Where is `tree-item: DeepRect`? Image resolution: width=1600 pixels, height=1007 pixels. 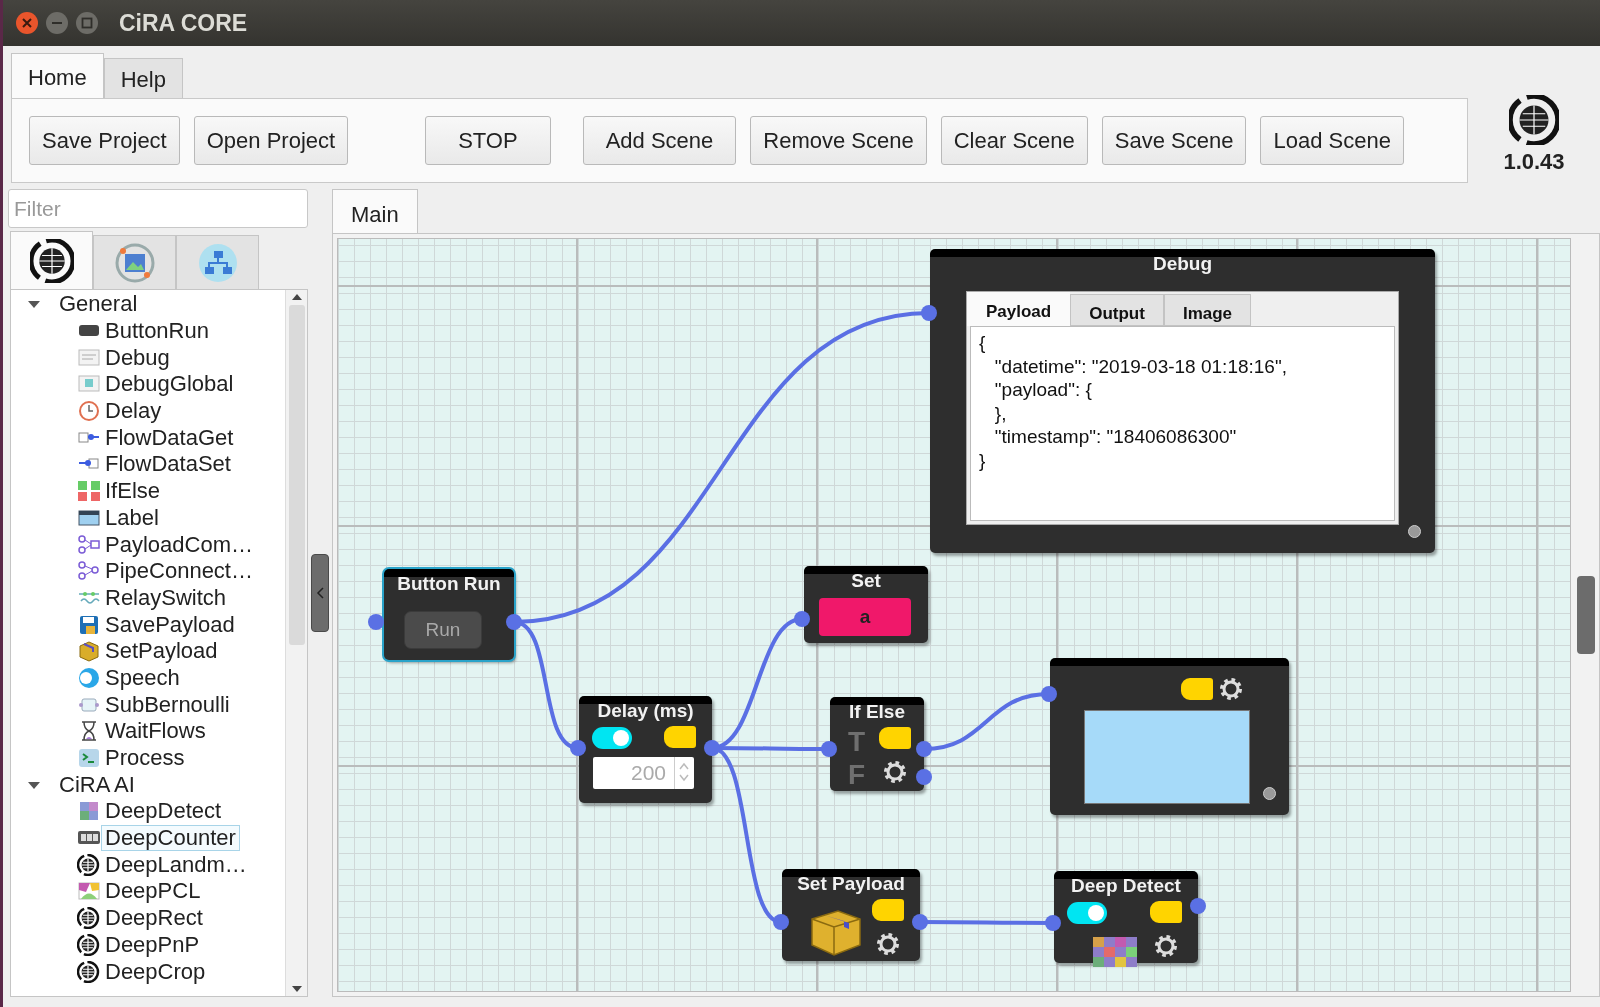
tree-item: DeepRect is located at coordinates (154, 918).